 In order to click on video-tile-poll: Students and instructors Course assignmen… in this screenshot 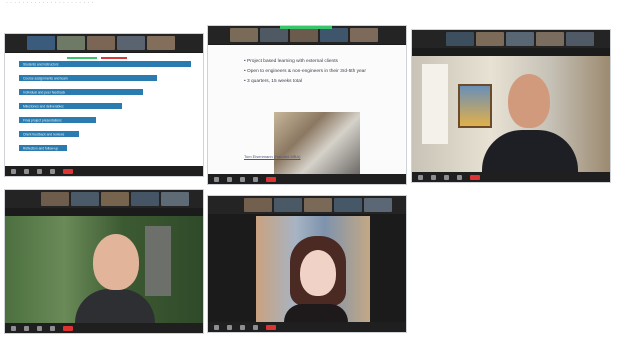, I will do `click(104, 105)`.